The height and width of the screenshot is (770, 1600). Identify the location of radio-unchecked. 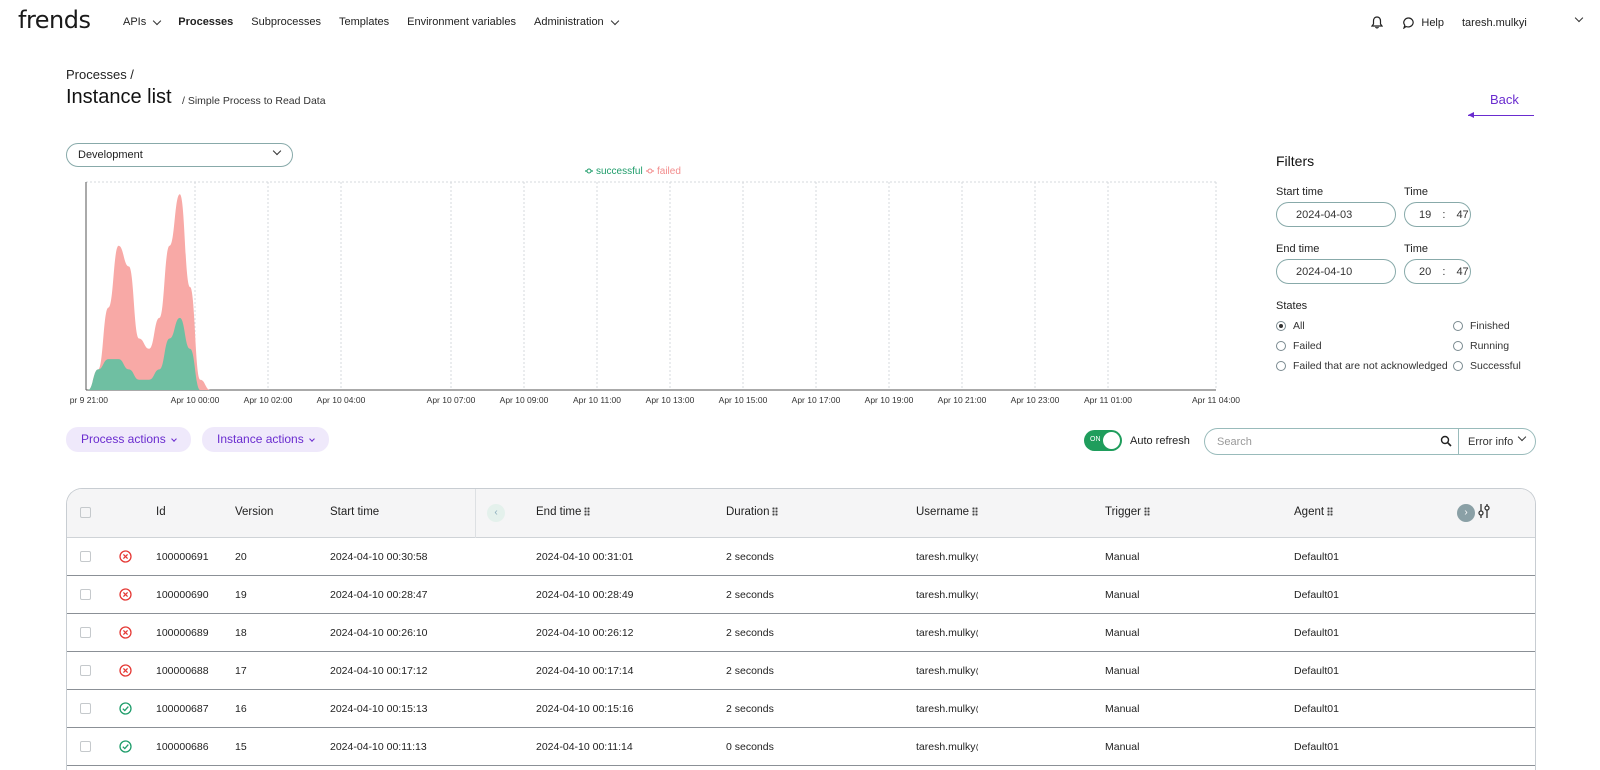
(1281, 366).